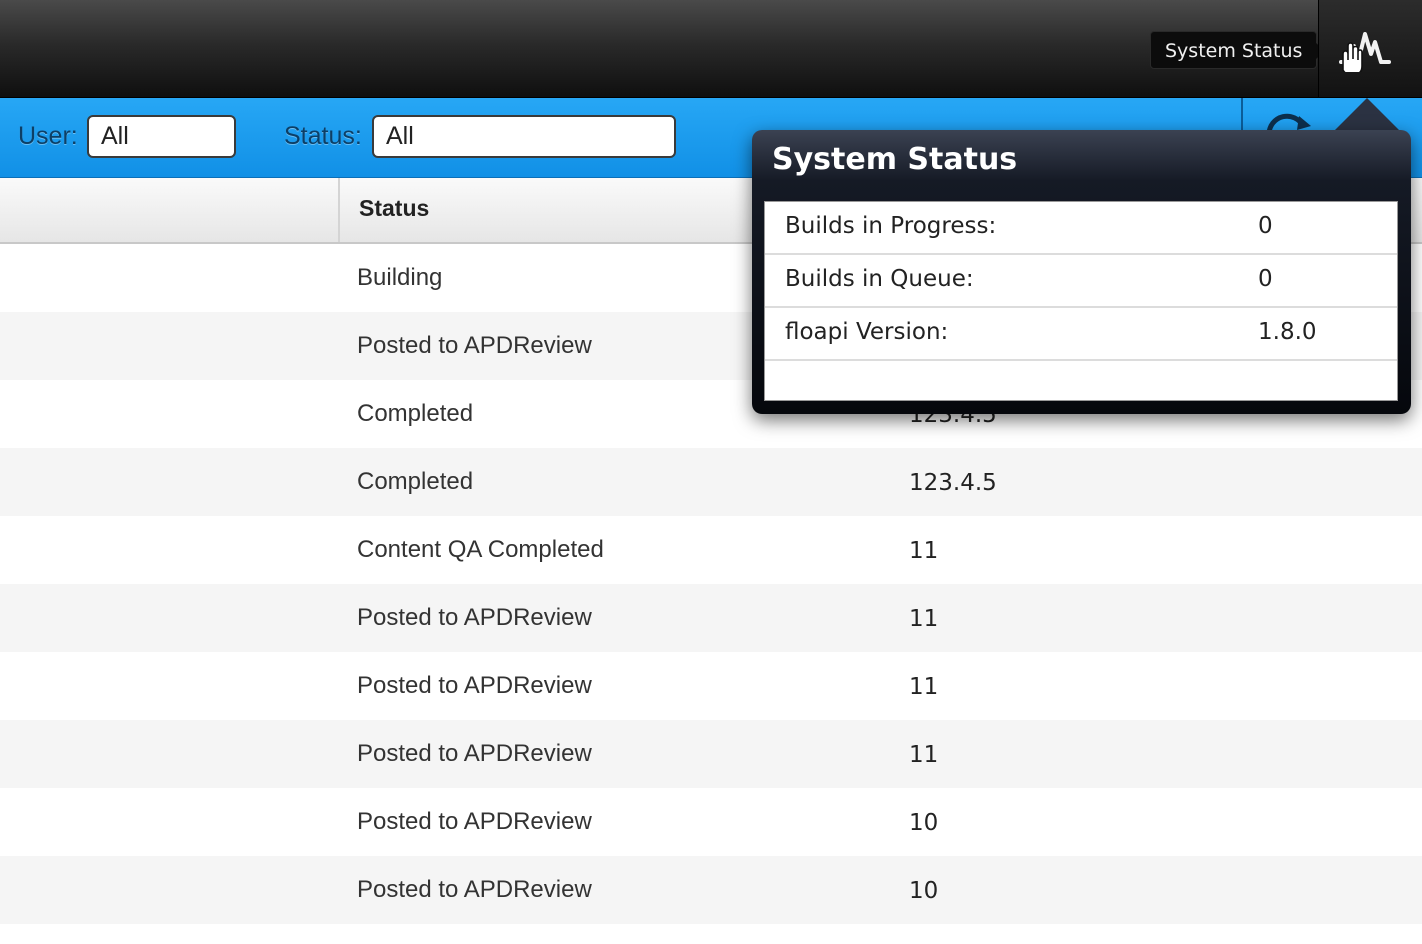  Describe the element at coordinates (1081, 228) in the screenshot. I see `stat-row-builds-in-progress: Builds in Progress: 0` at that location.